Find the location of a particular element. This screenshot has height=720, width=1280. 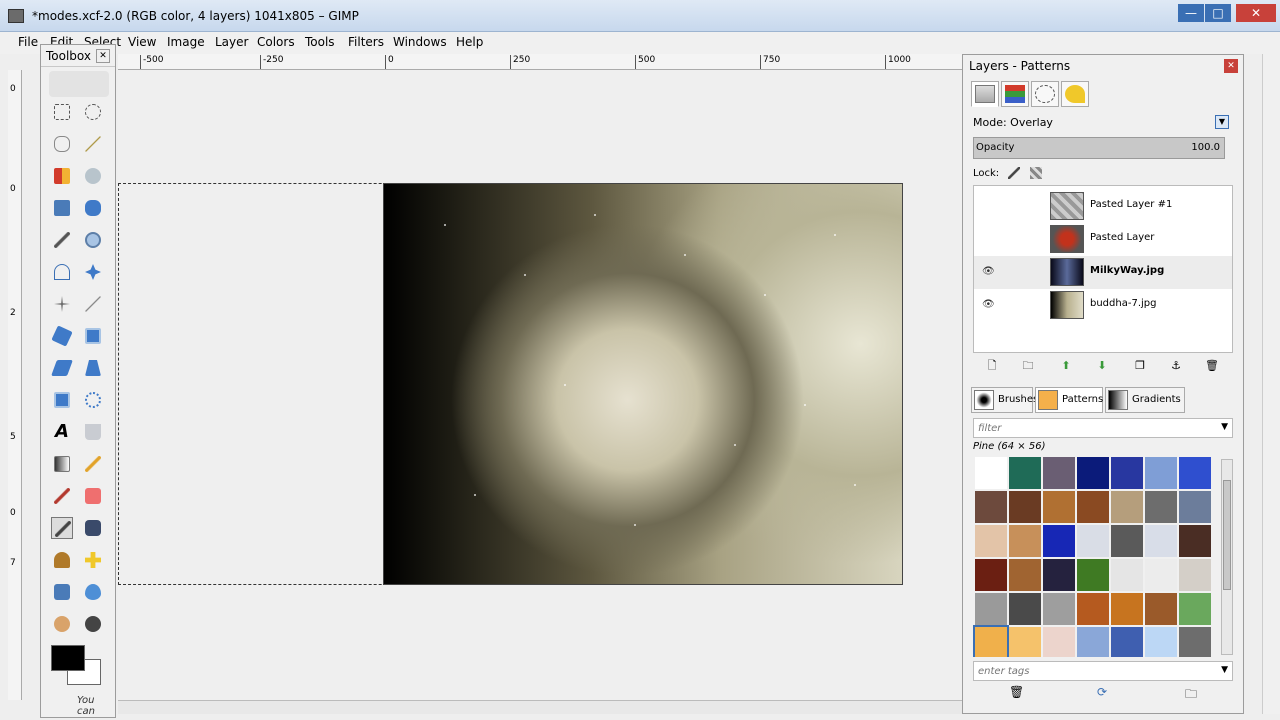

mode-dropdown-arrow-icon: ▼ is located at coordinates (1222, 122).